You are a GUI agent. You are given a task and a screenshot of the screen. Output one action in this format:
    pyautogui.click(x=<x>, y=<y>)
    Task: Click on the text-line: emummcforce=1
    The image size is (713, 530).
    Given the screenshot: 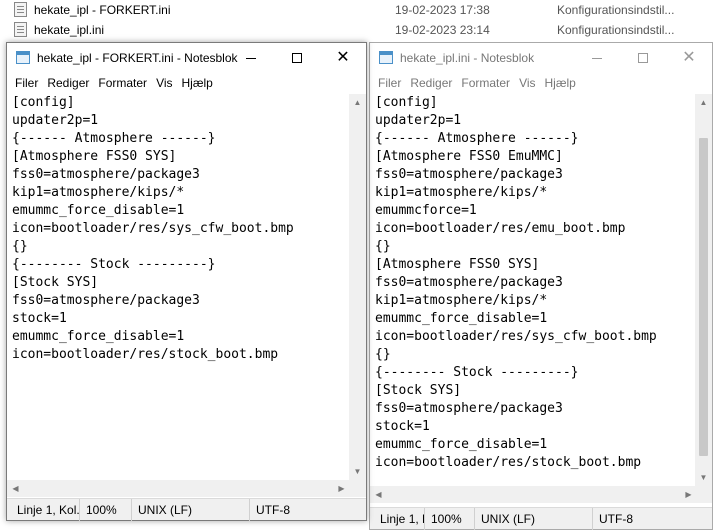 What is the action you would take?
    pyautogui.click(x=536, y=211)
    